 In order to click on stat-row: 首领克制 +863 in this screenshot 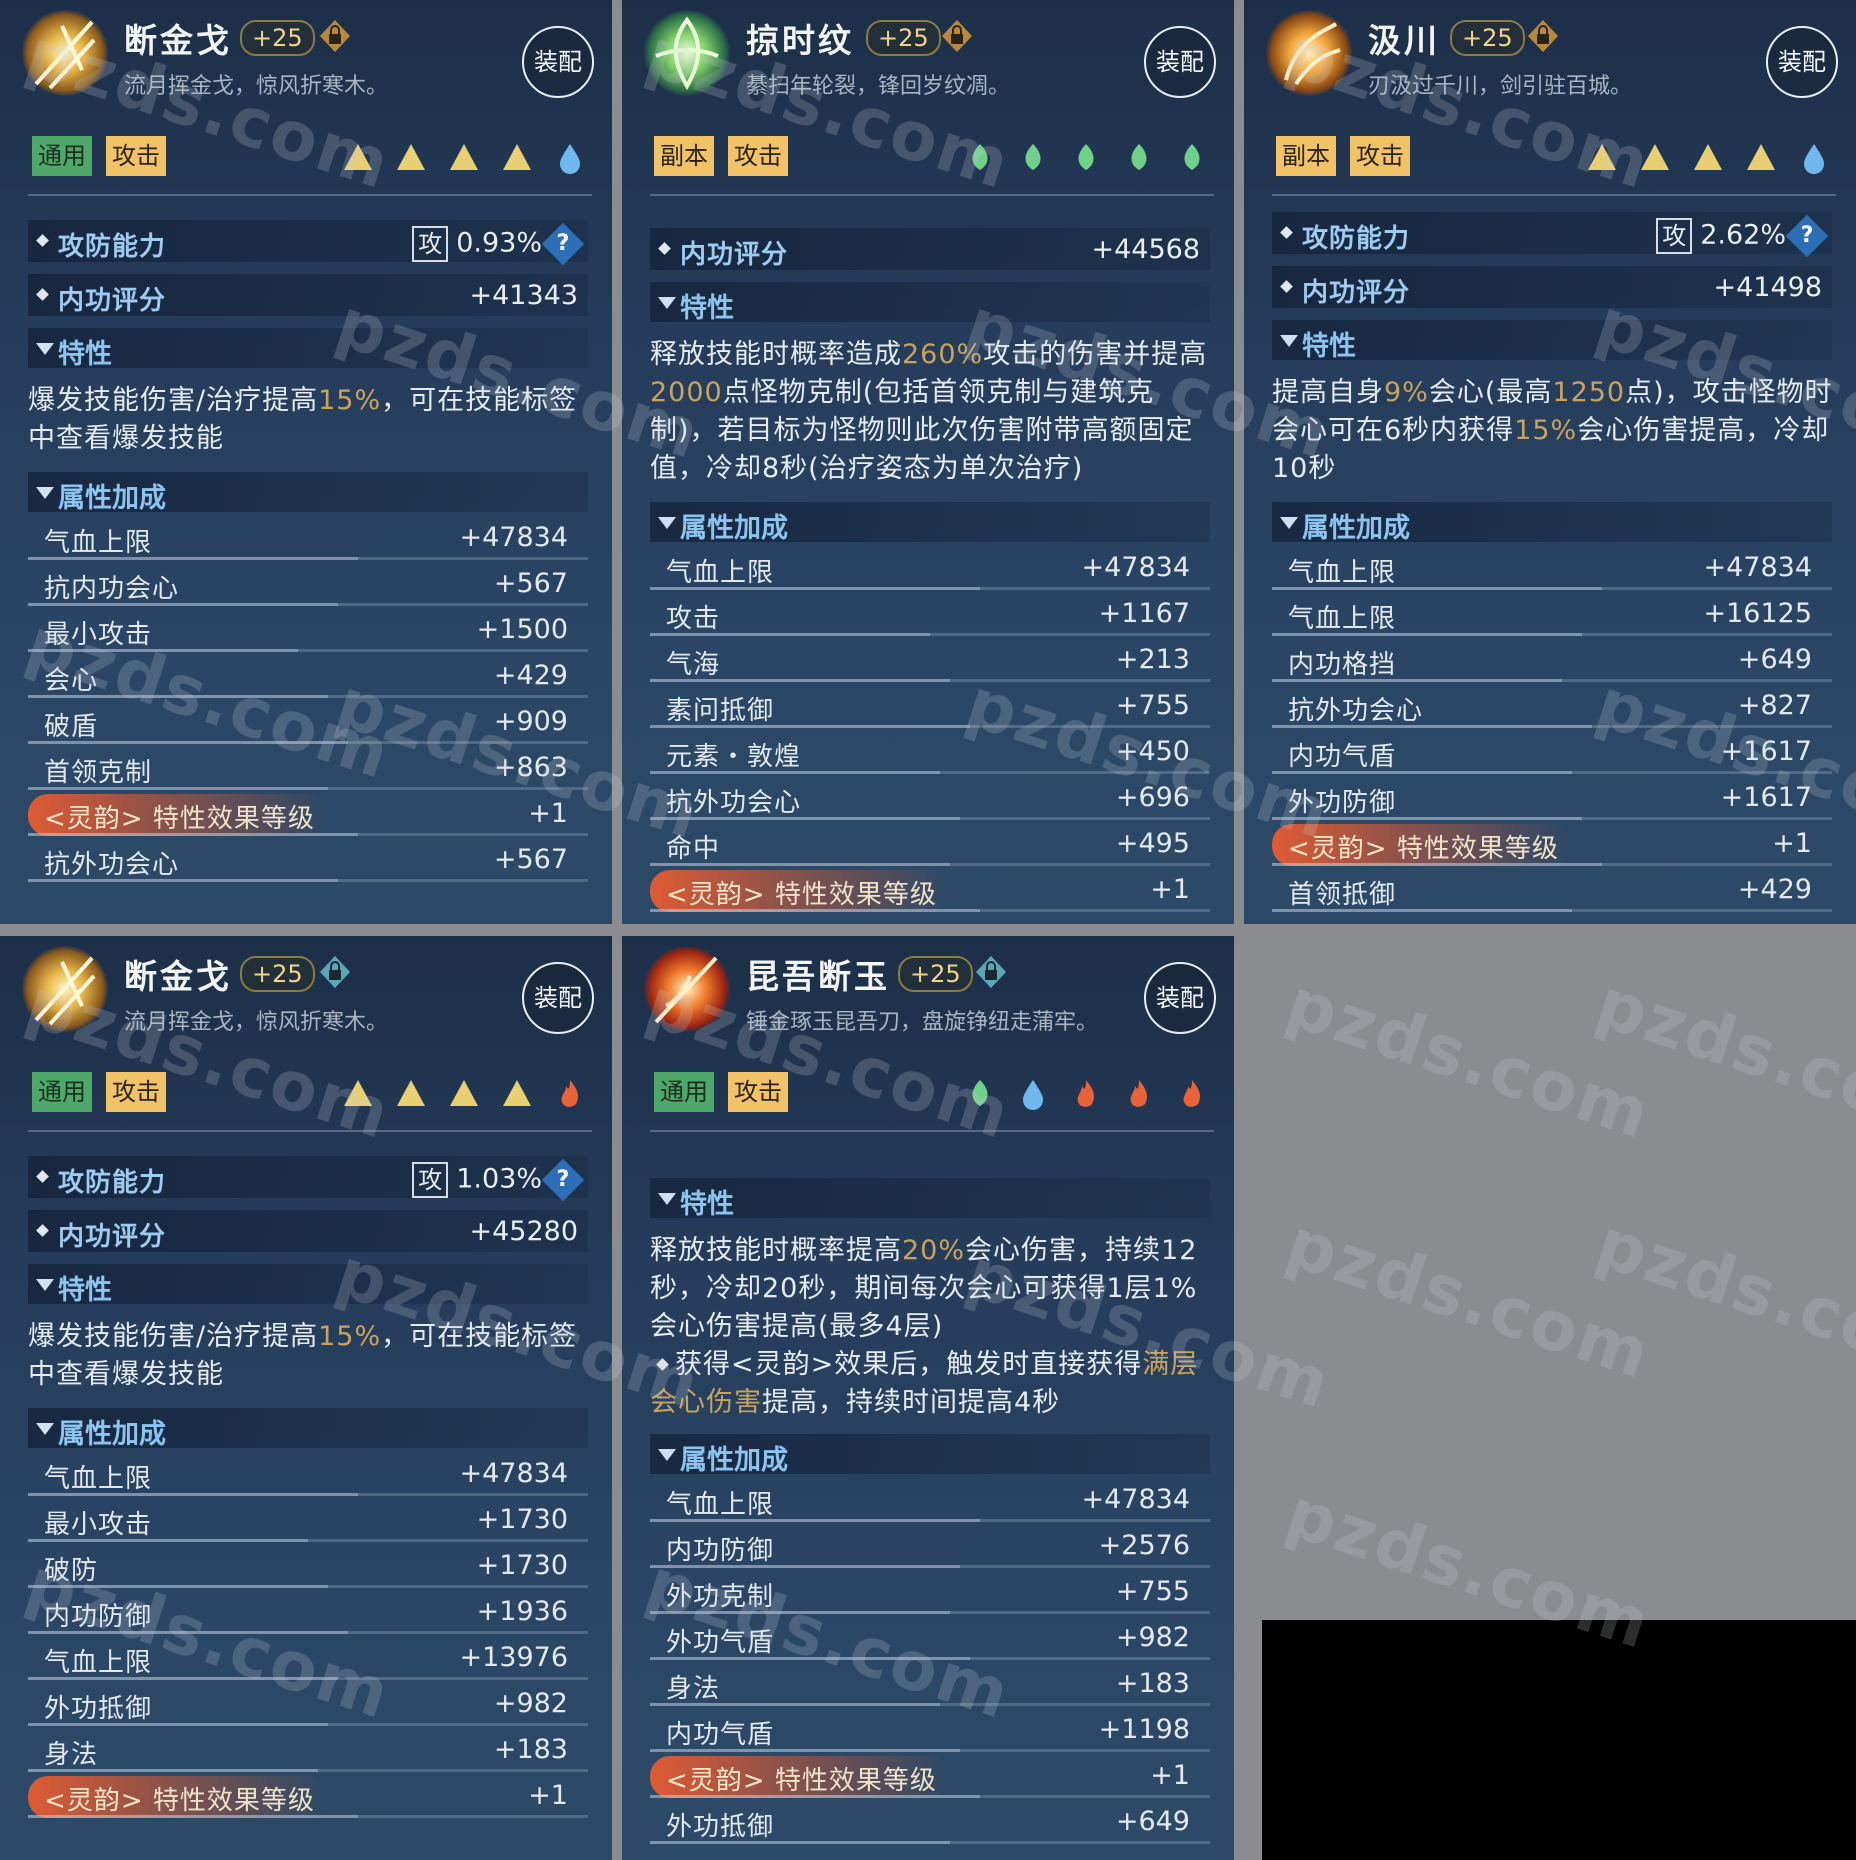, I will do `click(308, 769)`.